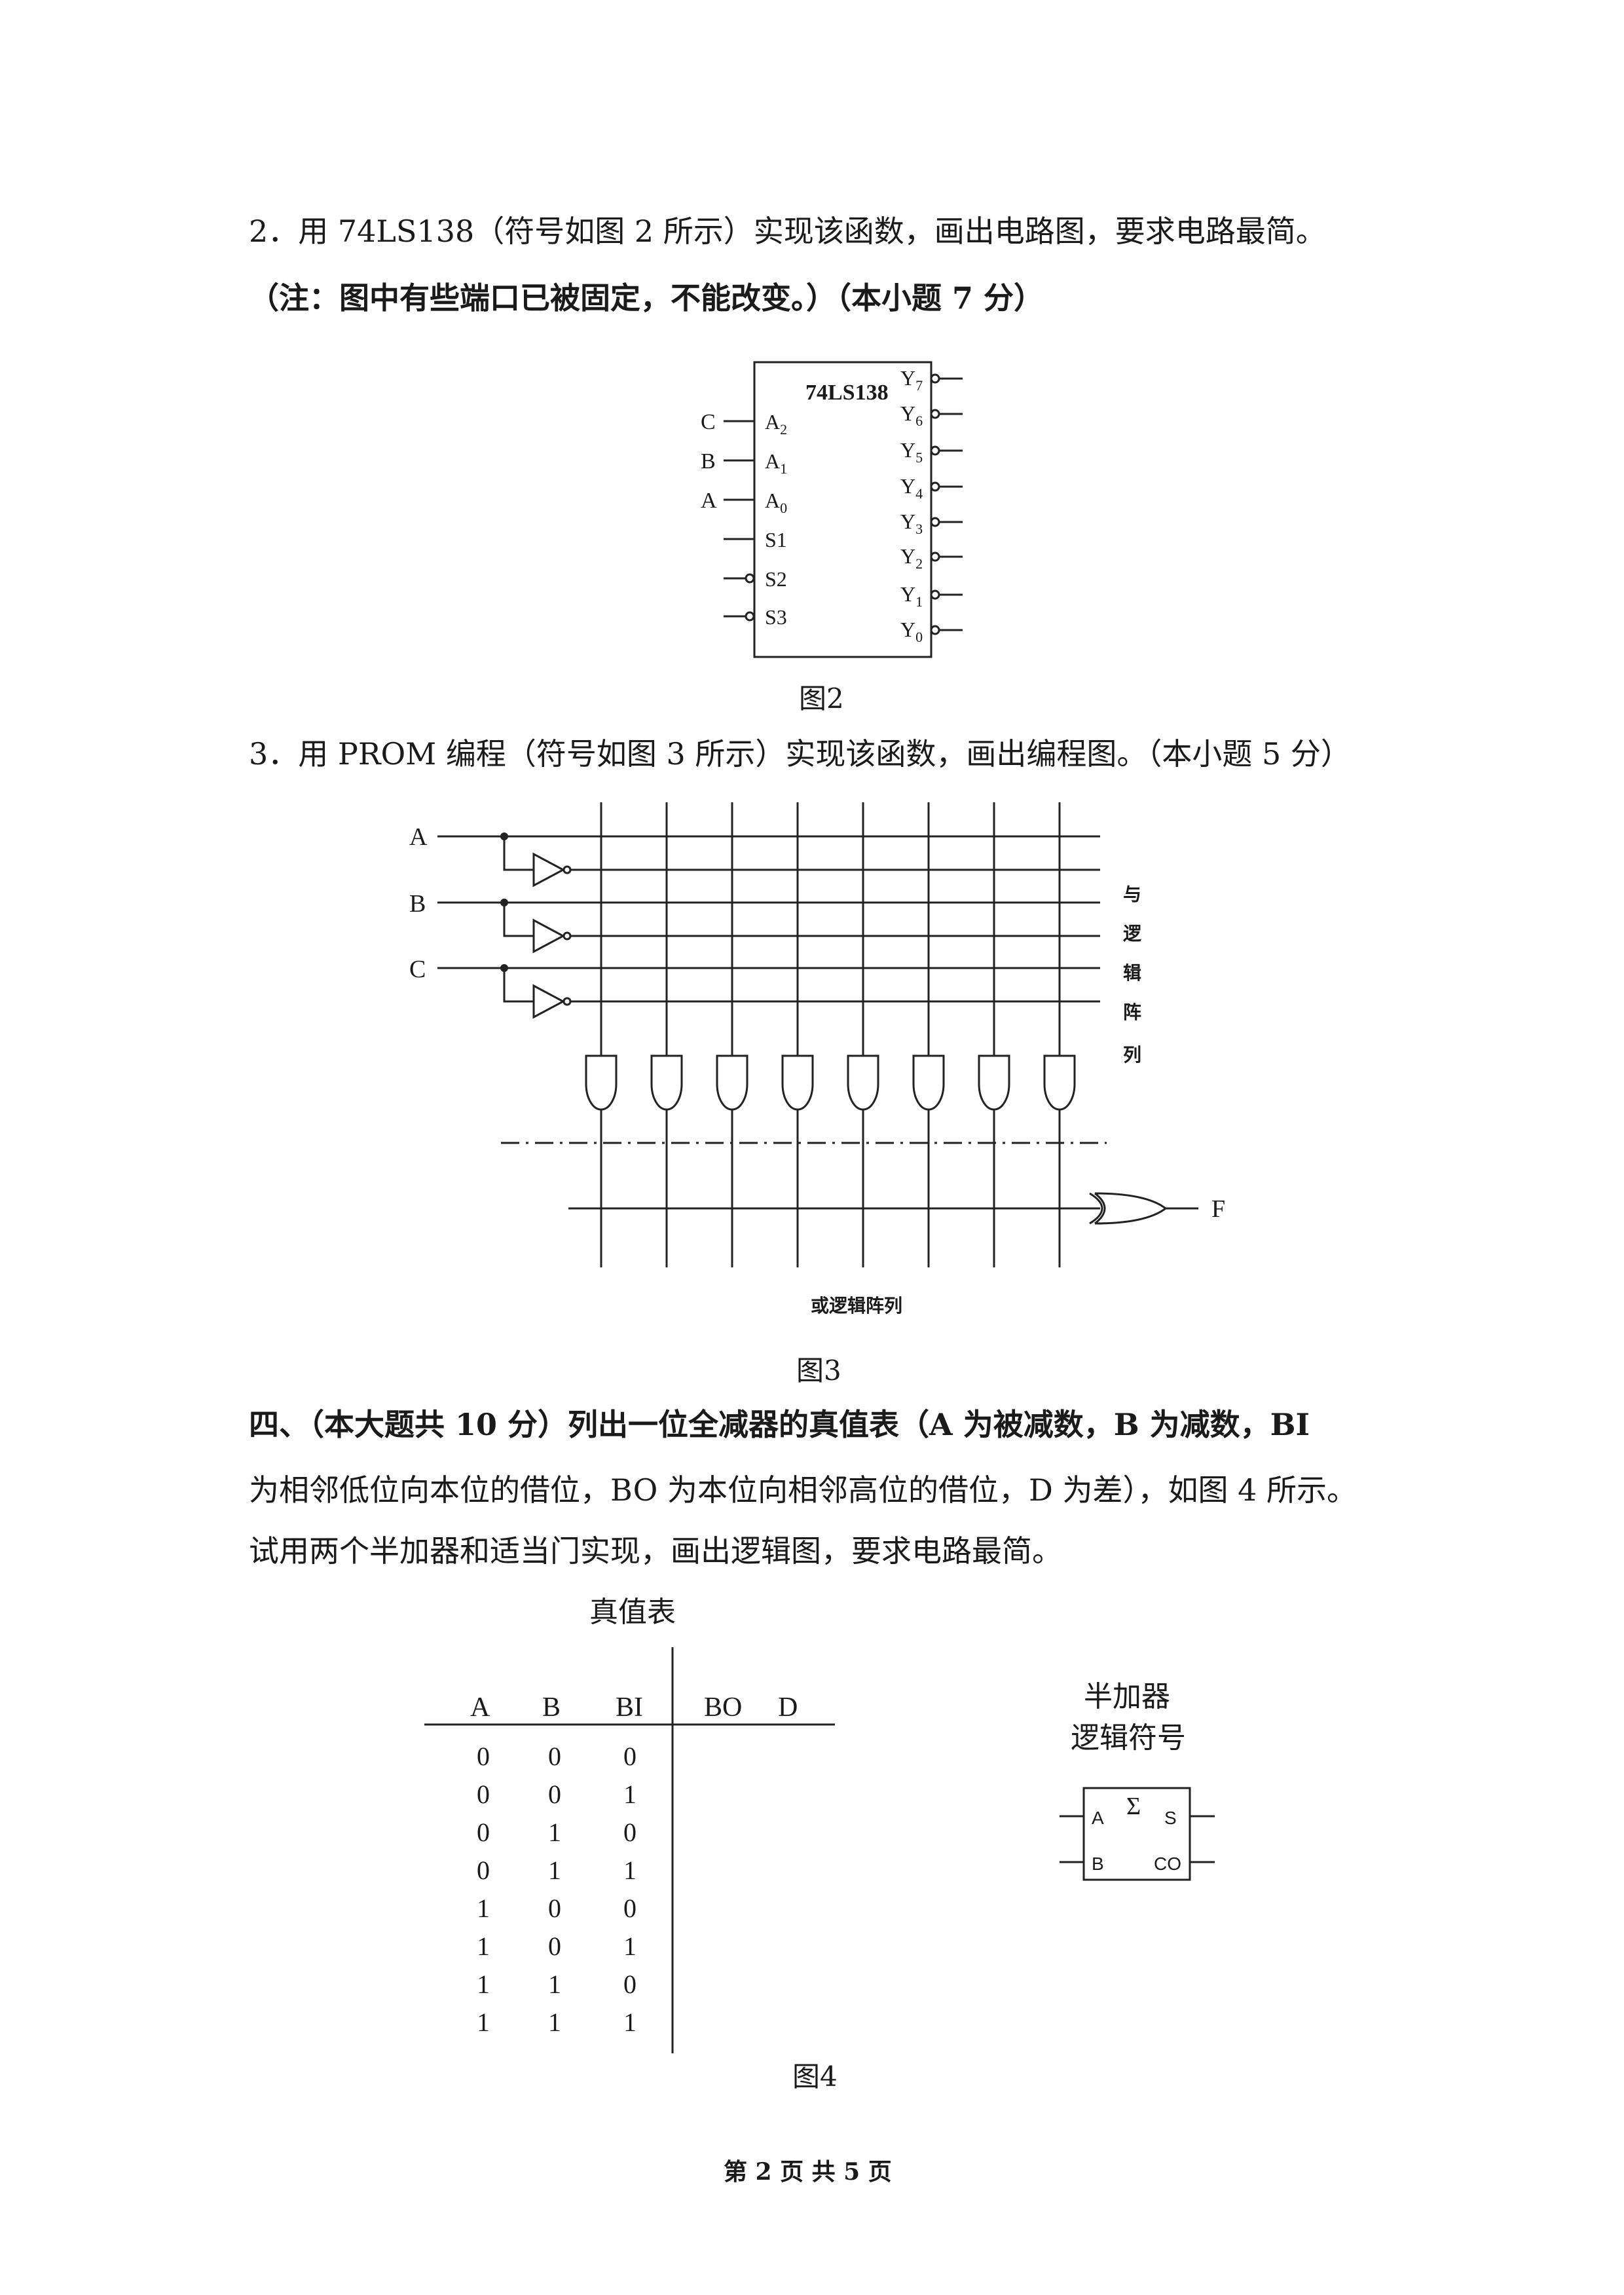  What do you see at coordinates (1098, 1818) in the screenshot?
I see `ha-pin-a: A` at bounding box center [1098, 1818].